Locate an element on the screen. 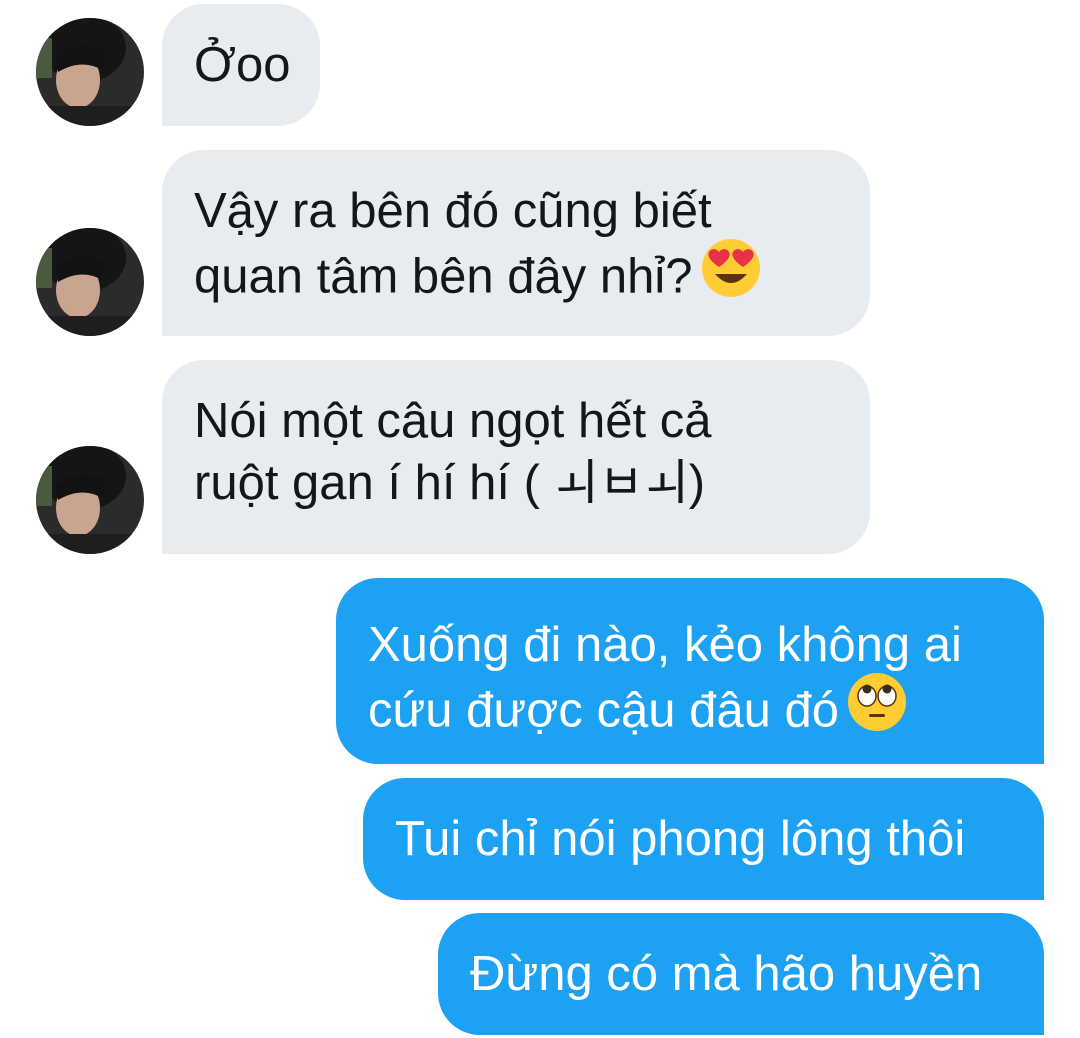 This screenshot has width=1080, height=1038. outgoing-message-bubble: Đừng có mà hão huyền is located at coordinates (741, 974).